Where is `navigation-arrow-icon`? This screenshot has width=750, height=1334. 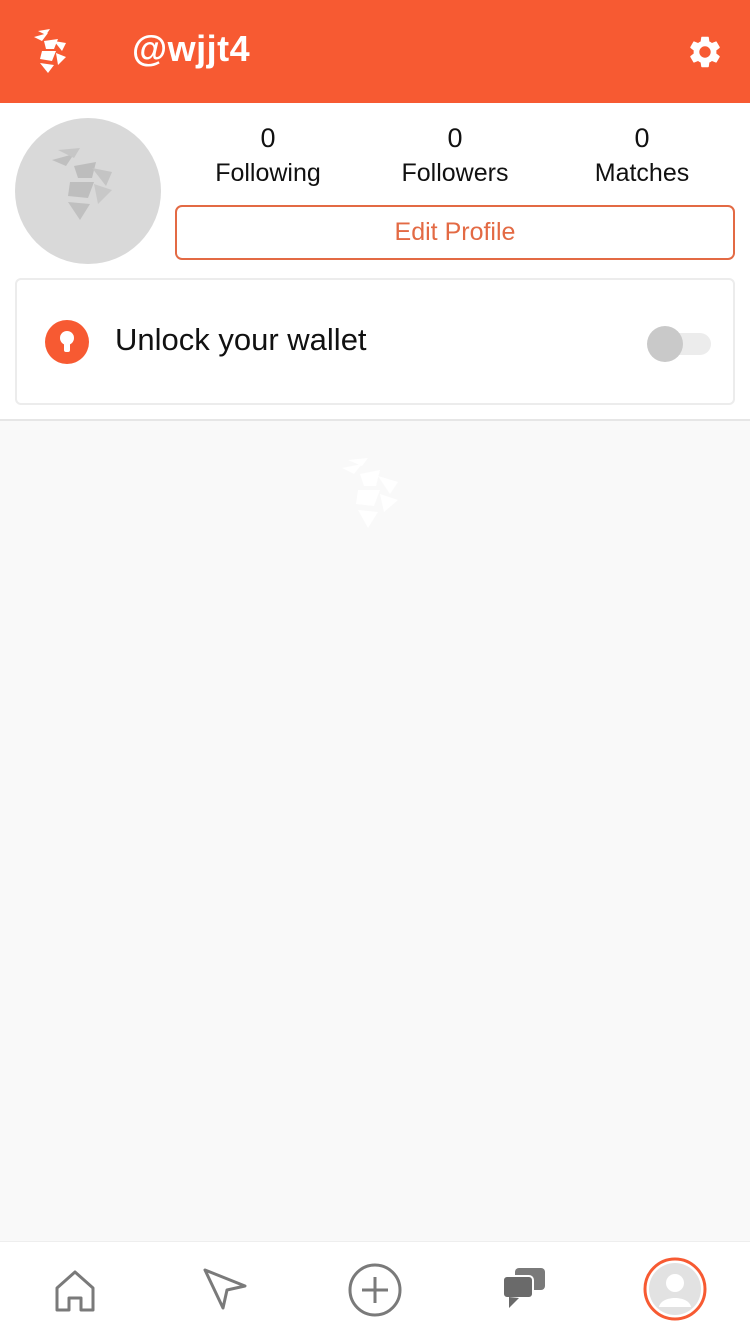 navigation-arrow-icon is located at coordinates (225, 1290).